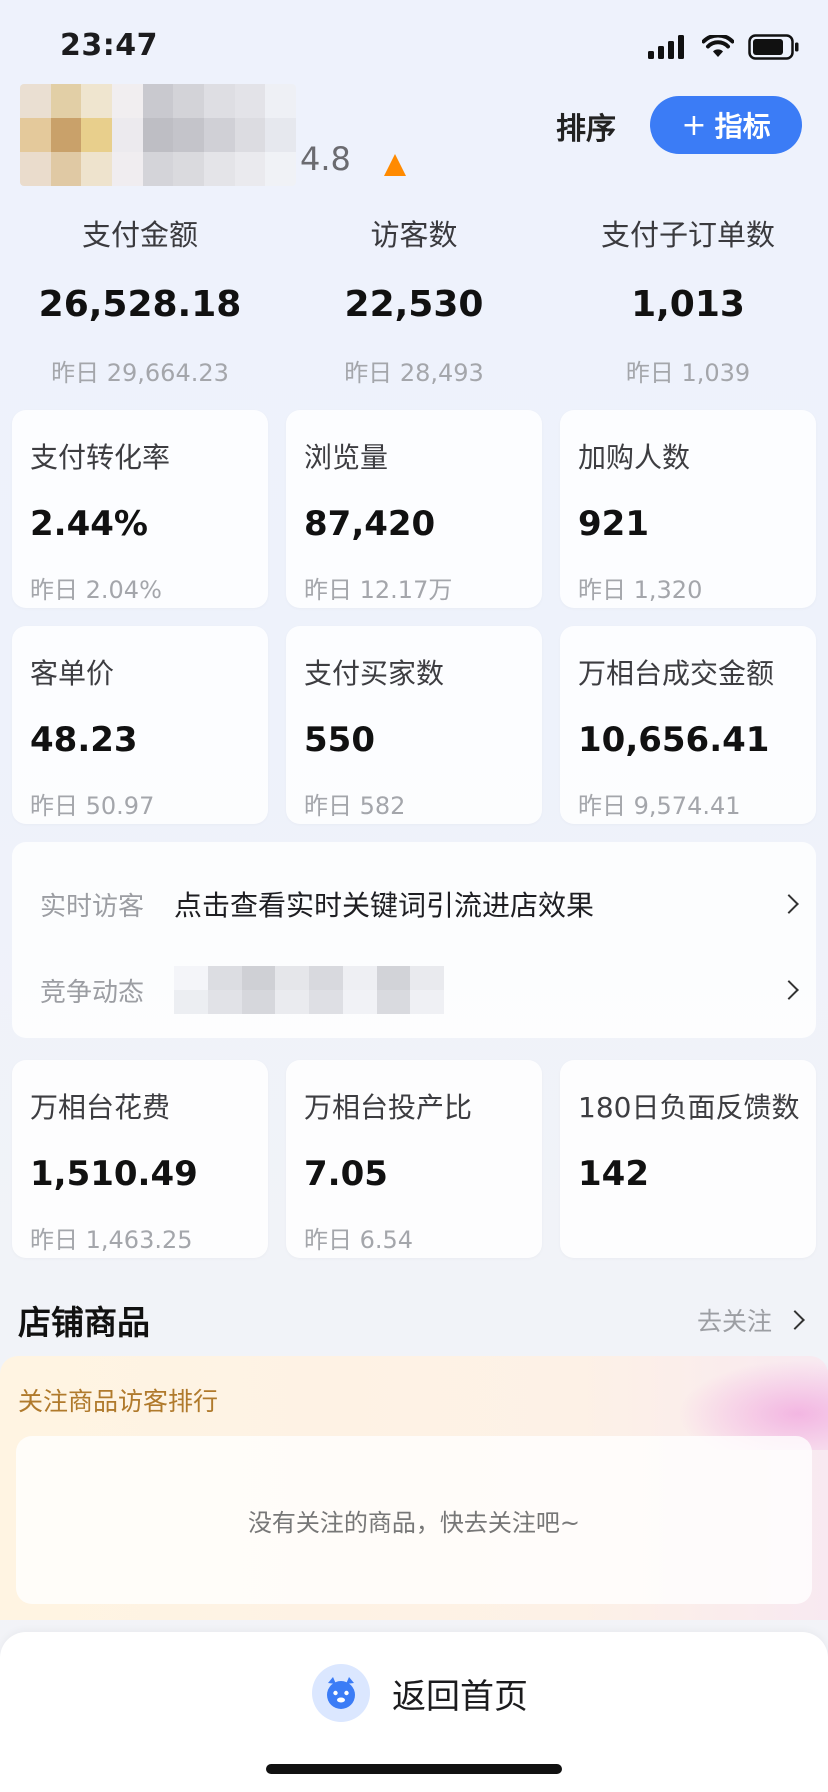 The height and width of the screenshot is (1792, 828). I want to click on card-prev: 昨日 1,463.25, so click(111, 1240).